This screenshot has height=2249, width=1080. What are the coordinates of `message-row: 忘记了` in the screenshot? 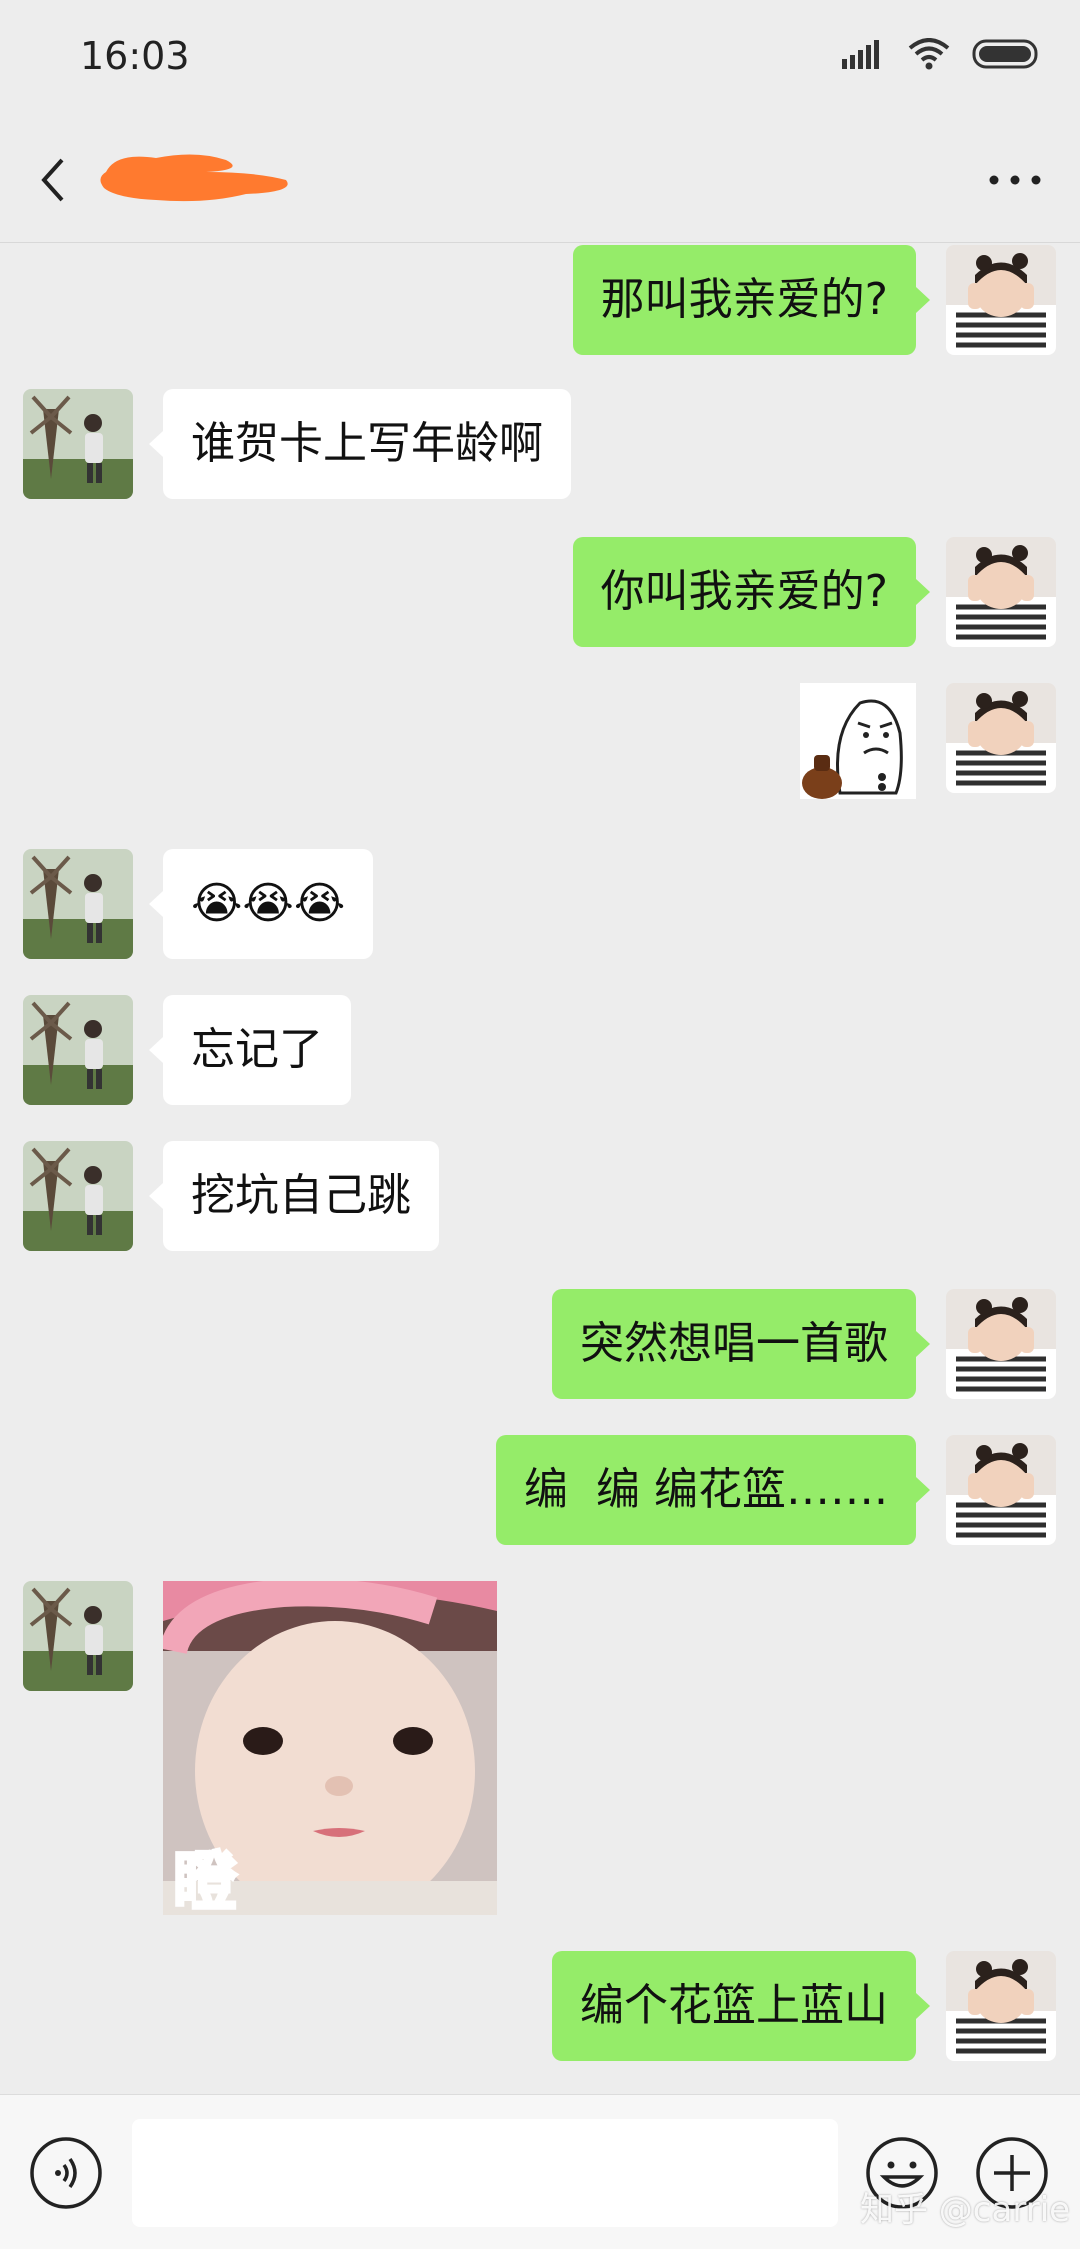 It's located at (540, 1060).